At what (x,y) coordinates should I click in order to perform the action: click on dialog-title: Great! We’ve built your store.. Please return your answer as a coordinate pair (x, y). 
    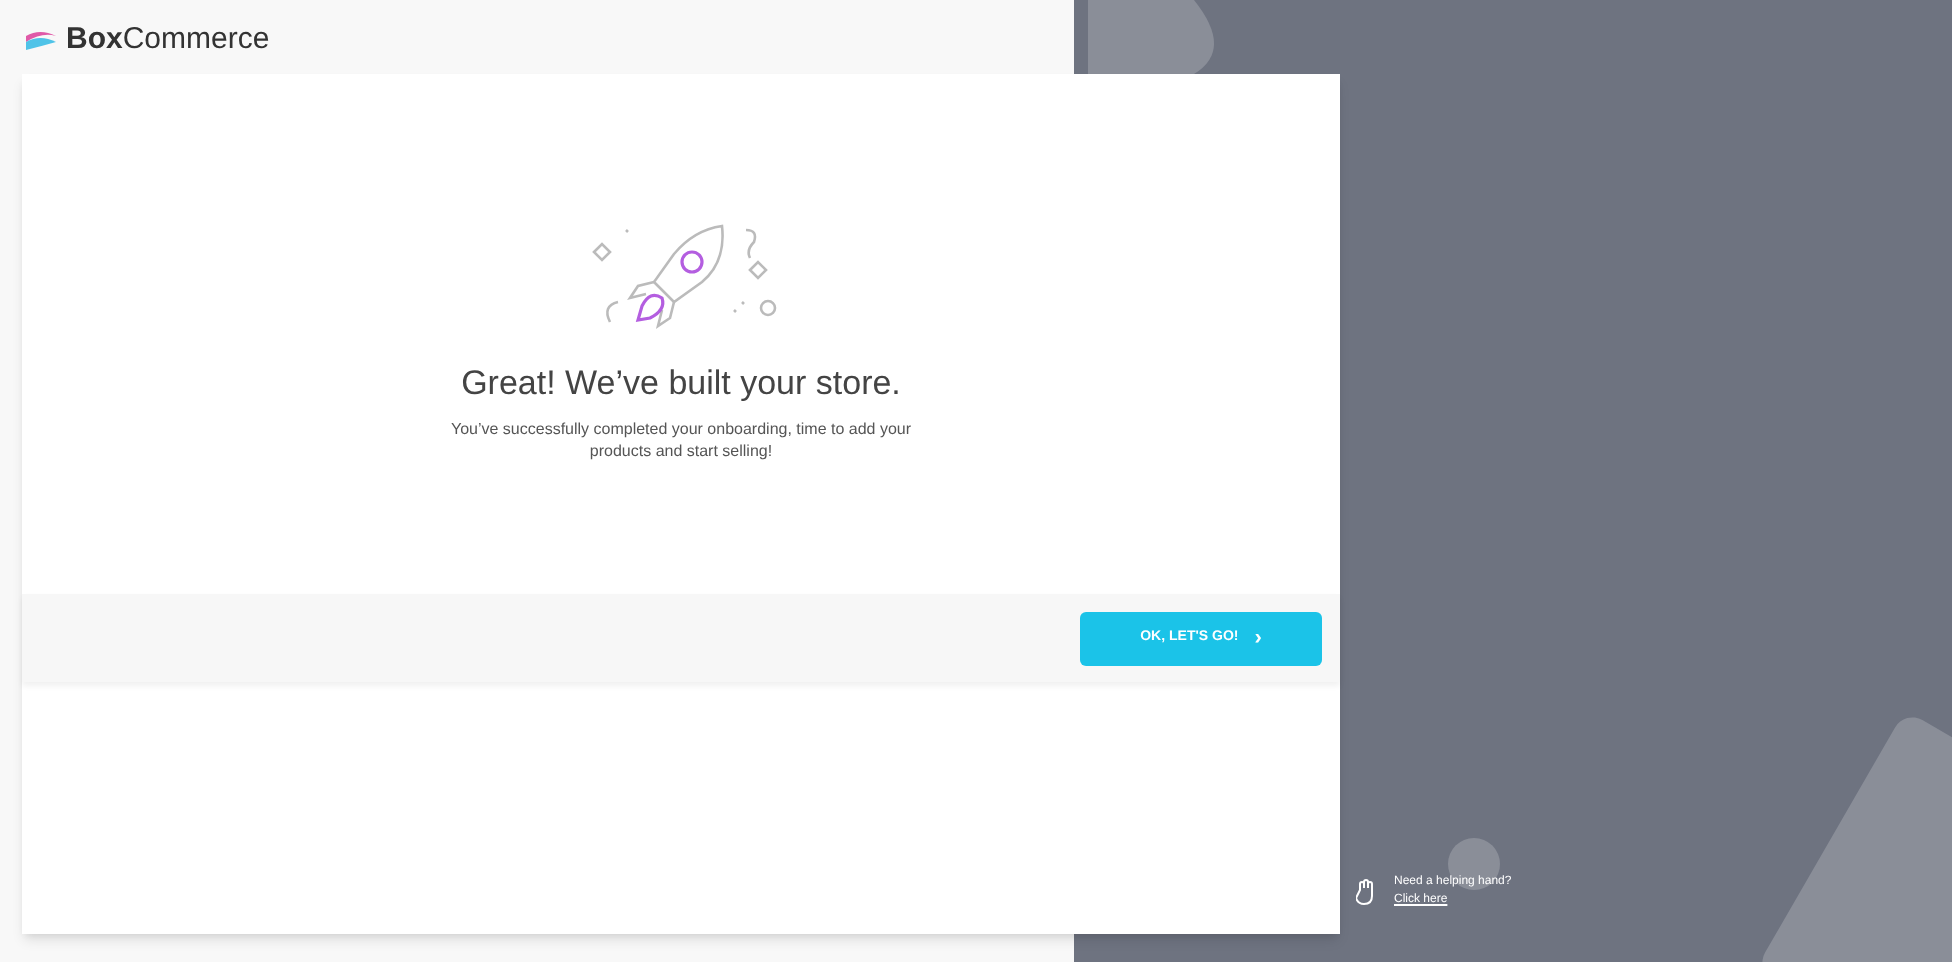
    Looking at the image, I should click on (681, 384).